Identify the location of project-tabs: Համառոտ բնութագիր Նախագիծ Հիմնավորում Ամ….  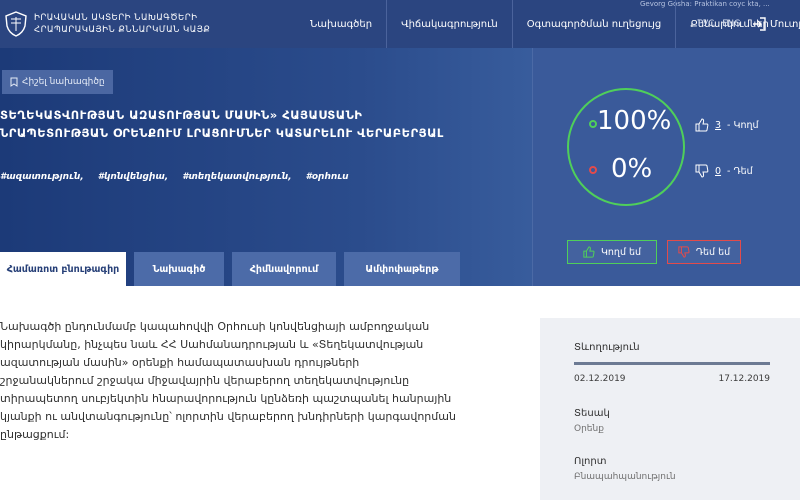
(230, 269).